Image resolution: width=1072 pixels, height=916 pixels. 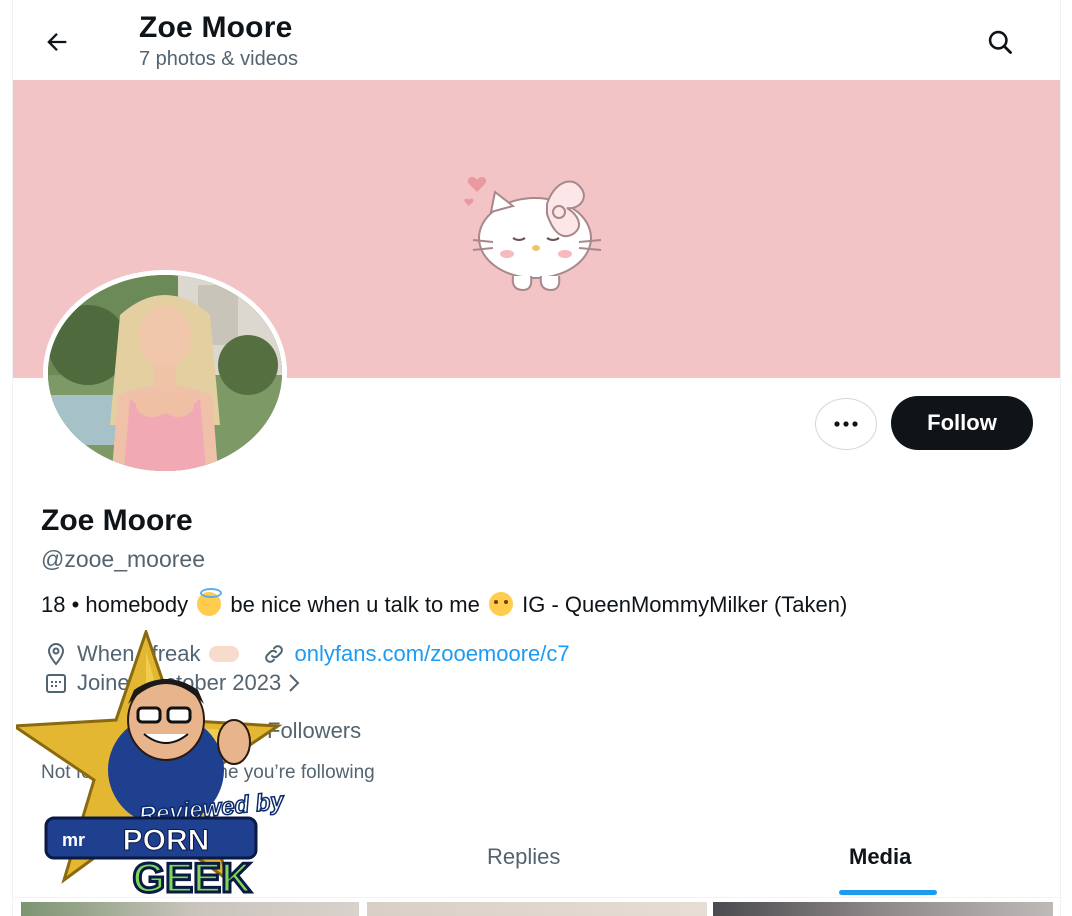 What do you see at coordinates (355, 604) in the screenshot?
I see `bio-text-2: be nice when u talk to me` at bounding box center [355, 604].